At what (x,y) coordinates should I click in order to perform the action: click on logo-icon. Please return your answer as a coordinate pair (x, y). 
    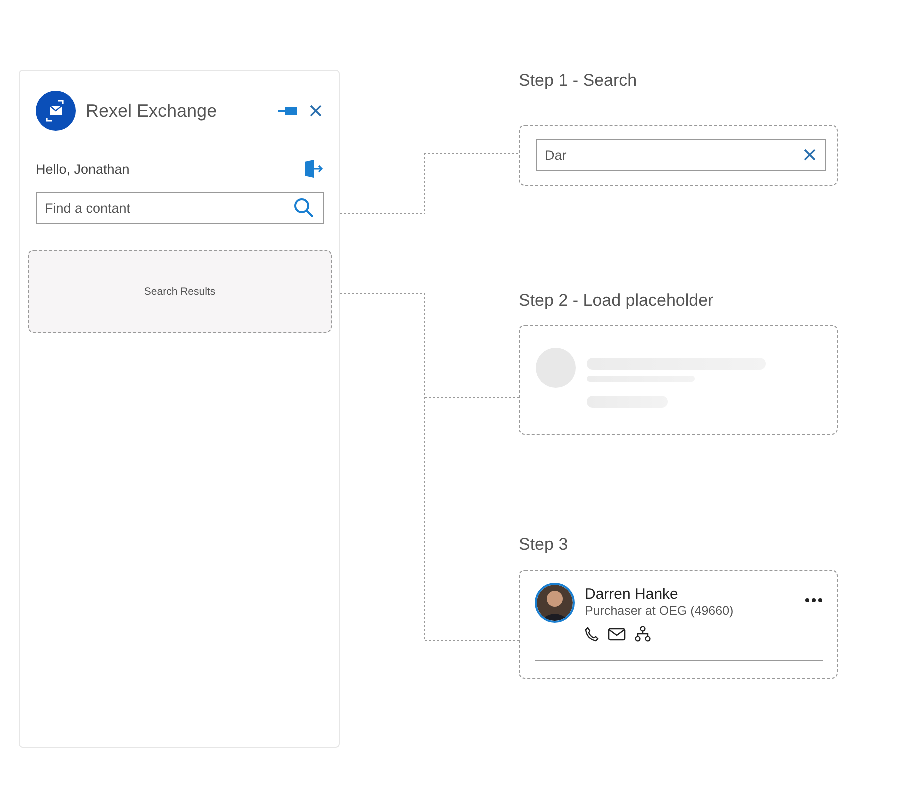
    Looking at the image, I should click on (56, 111).